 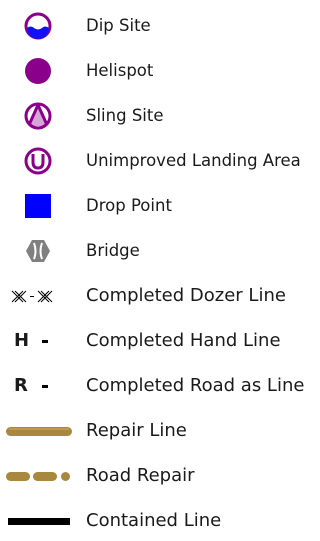 What do you see at coordinates (37, 206) in the screenshot?
I see `drop-point-icon` at bounding box center [37, 206].